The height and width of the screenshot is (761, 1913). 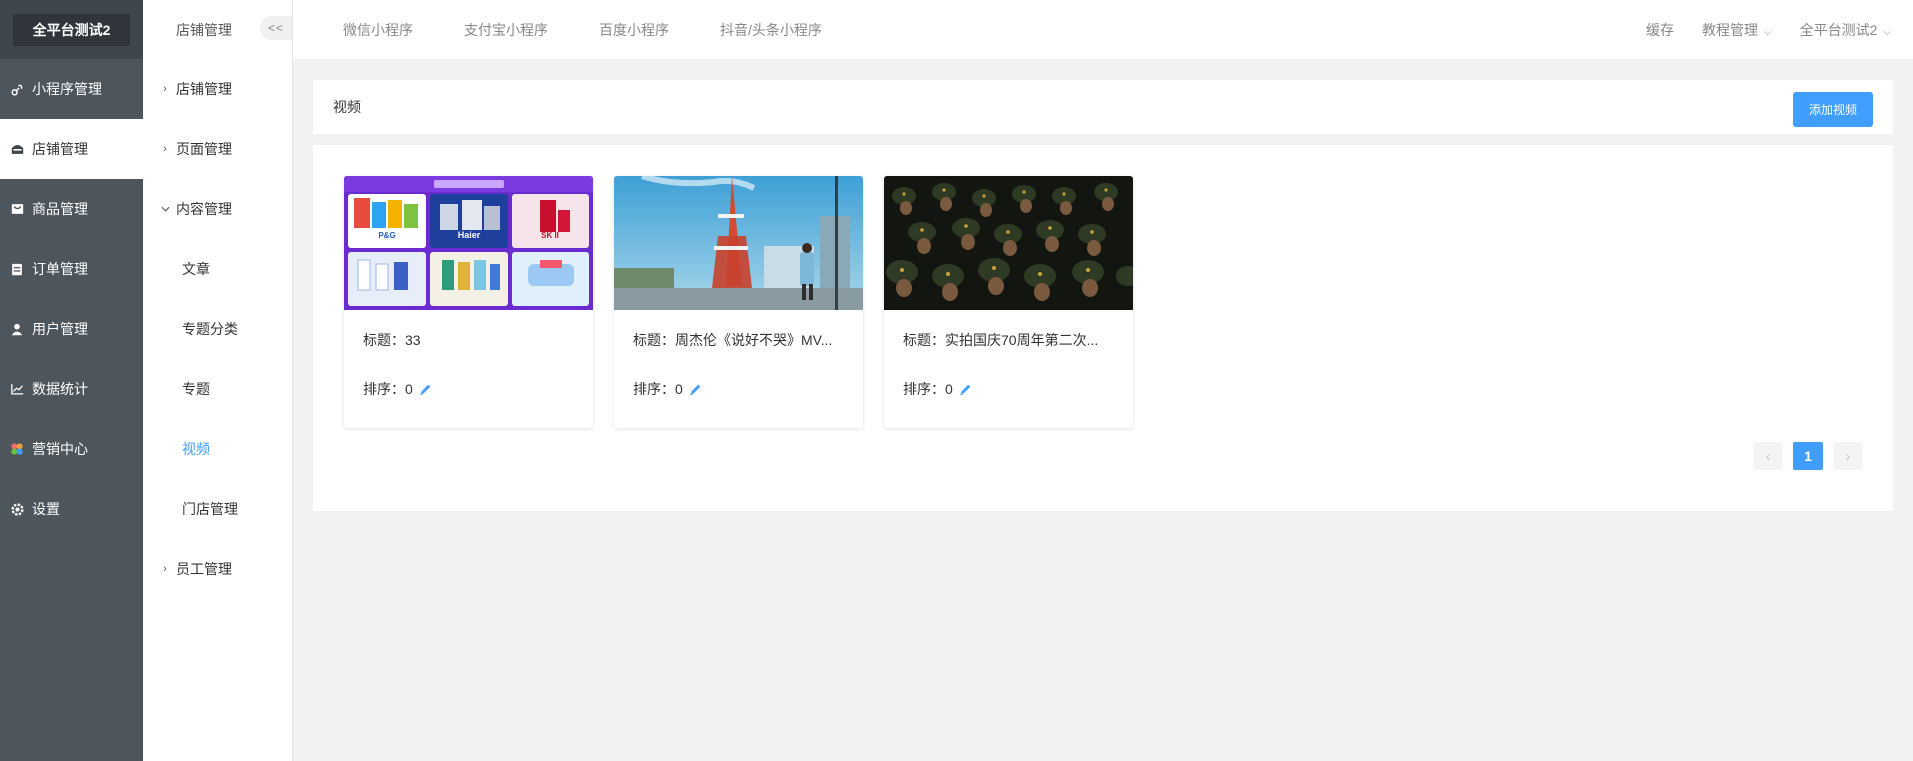 What do you see at coordinates (468, 243) in the screenshot?
I see `video-thumbnail: P&G Haier SK II` at bounding box center [468, 243].